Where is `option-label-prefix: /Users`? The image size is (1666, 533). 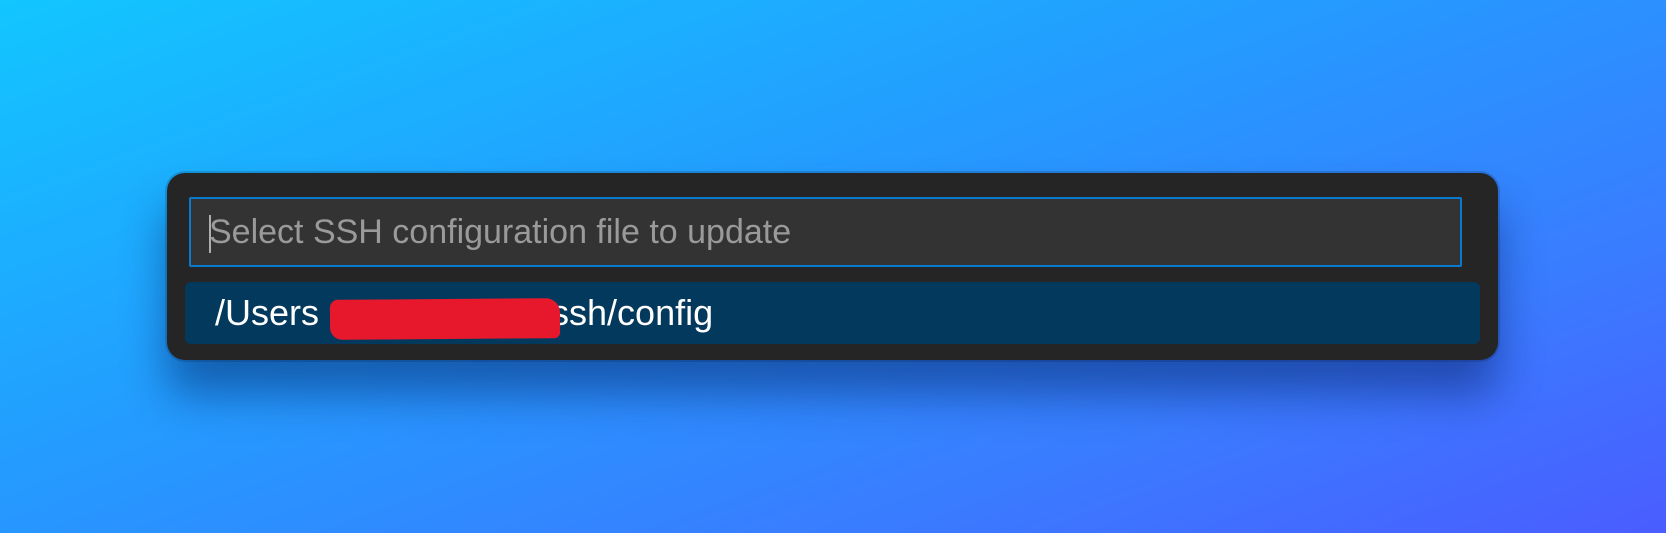
option-label-prefix: /Users is located at coordinates (267, 312).